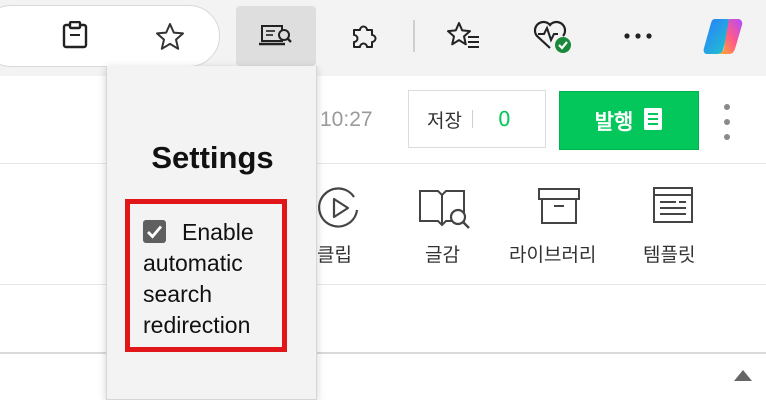  I want to click on auto-redirect-option: Enable automatic search redirection, so click(211, 279).